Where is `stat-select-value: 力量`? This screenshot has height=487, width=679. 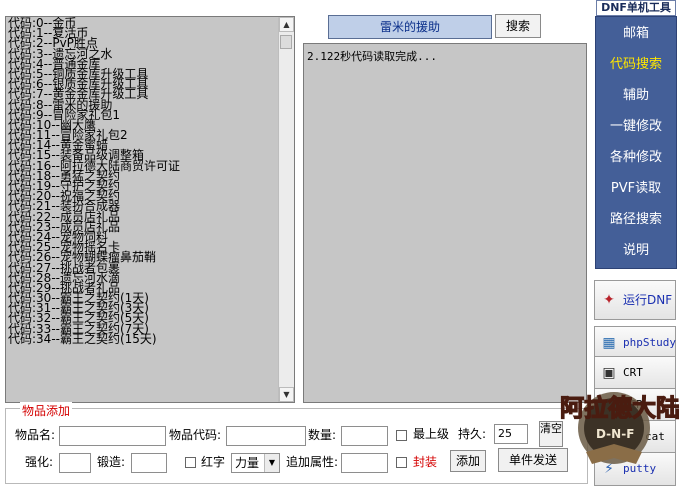 stat-select-value: 力量 is located at coordinates (247, 463).